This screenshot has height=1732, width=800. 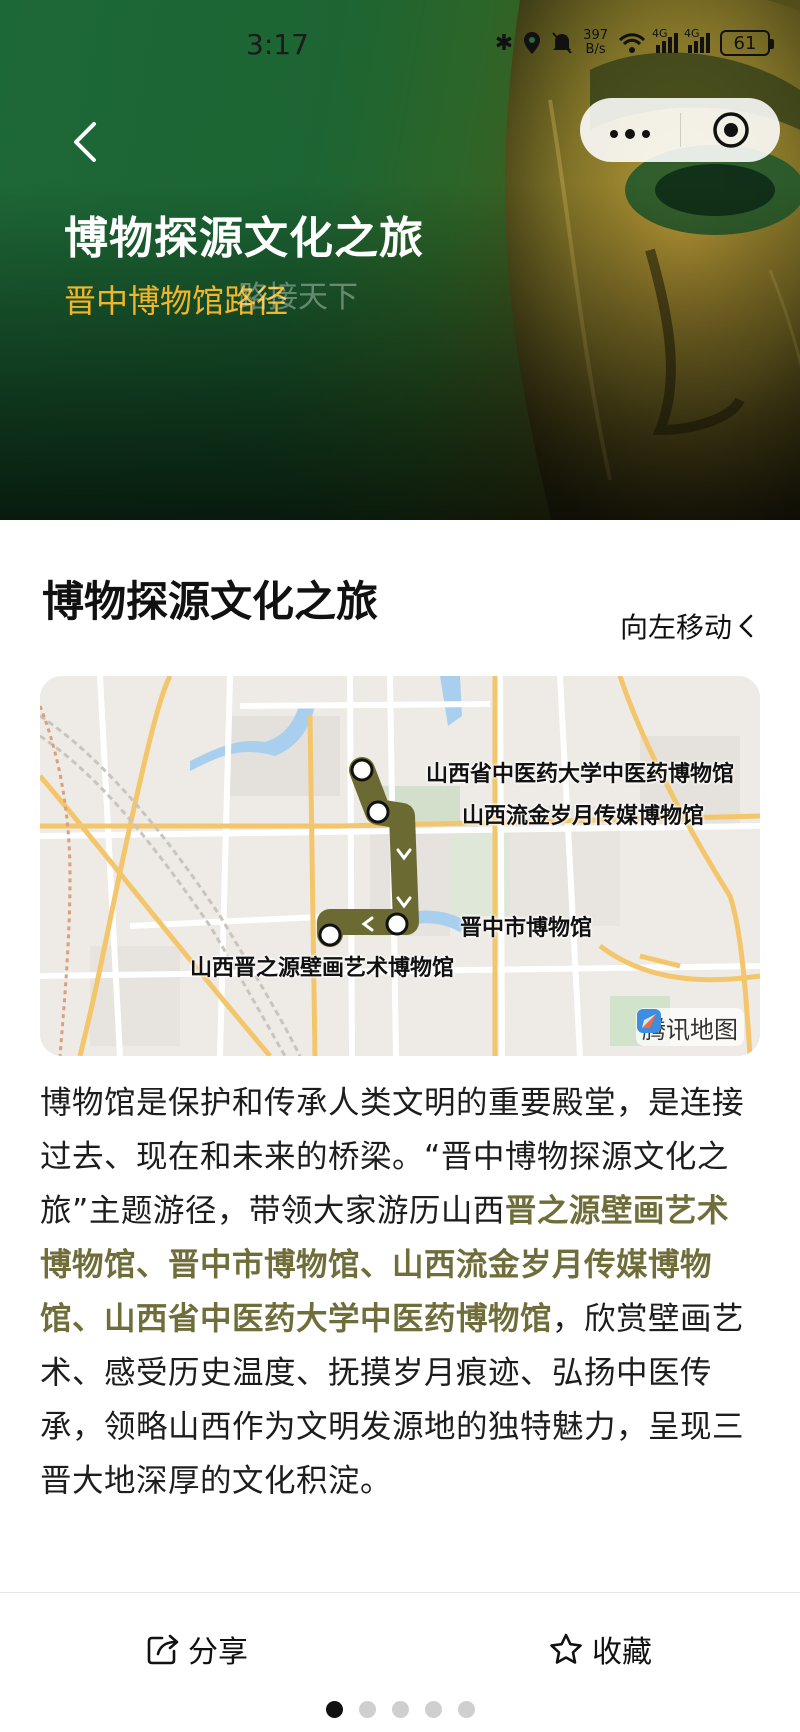 What do you see at coordinates (747, 43) in the screenshot?
I see `battery-indicator: 61` at bounding box center [747, 43].